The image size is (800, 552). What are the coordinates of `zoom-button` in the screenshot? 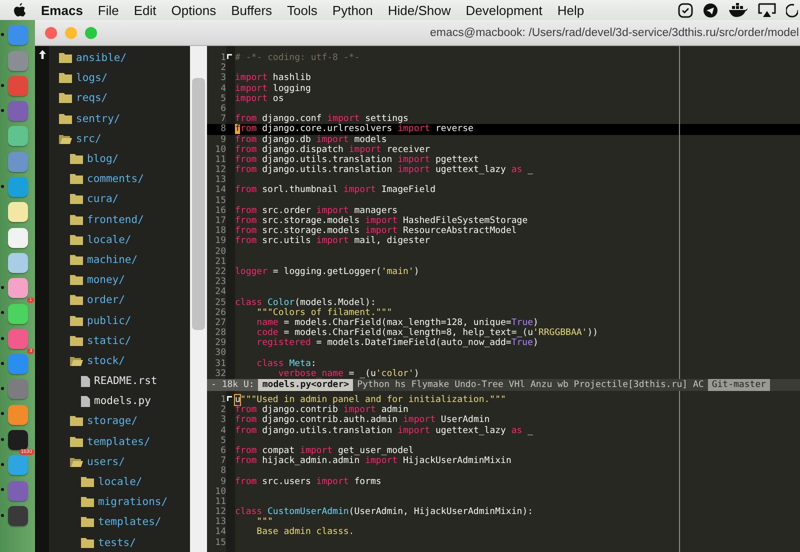 It's located at (91, 32).